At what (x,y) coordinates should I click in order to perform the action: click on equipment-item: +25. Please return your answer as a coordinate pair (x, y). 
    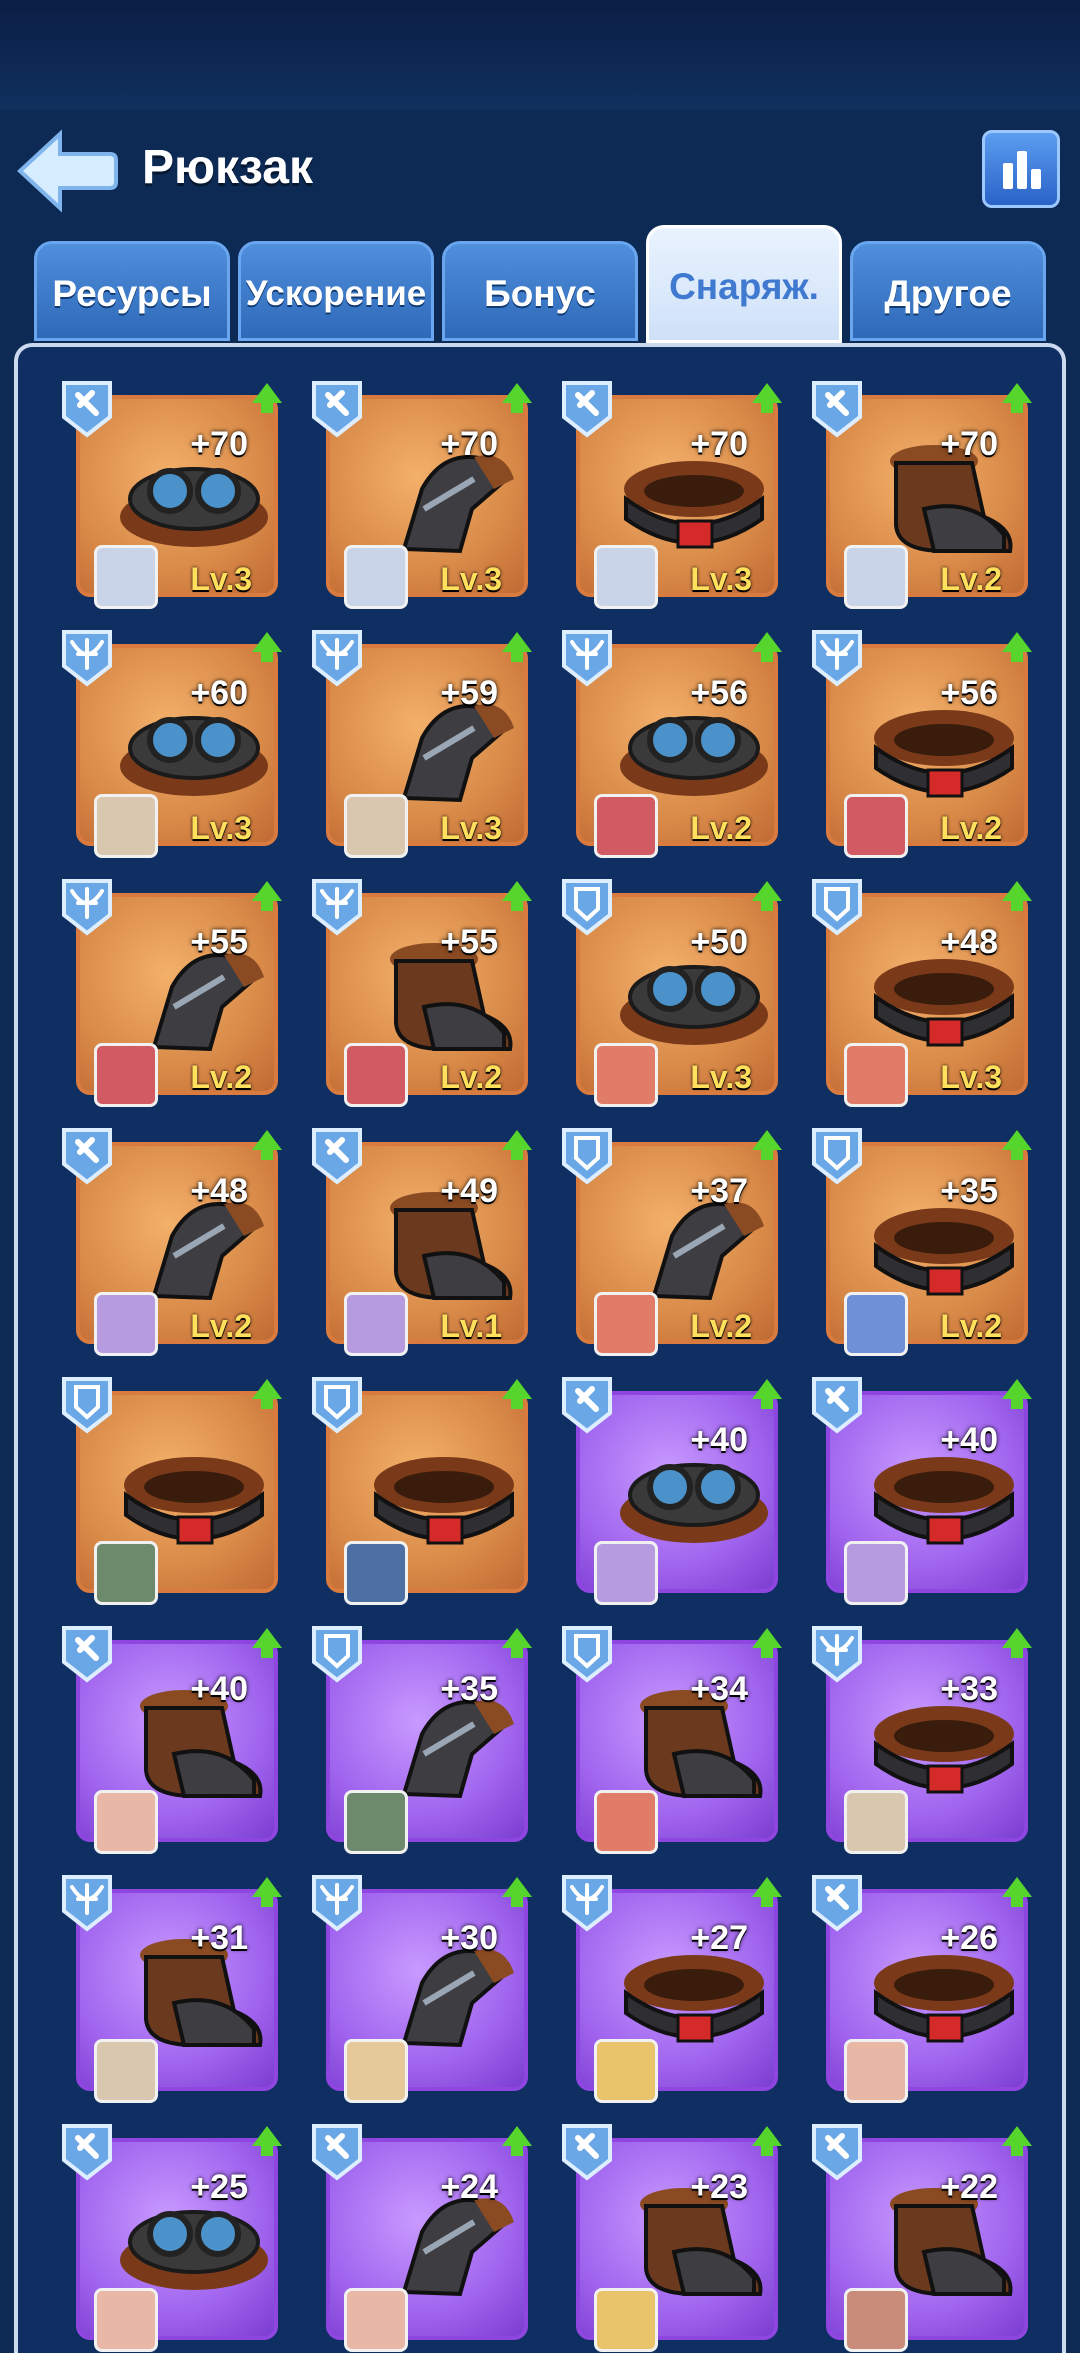
    Looking at the image, I should click on (170, 2236).